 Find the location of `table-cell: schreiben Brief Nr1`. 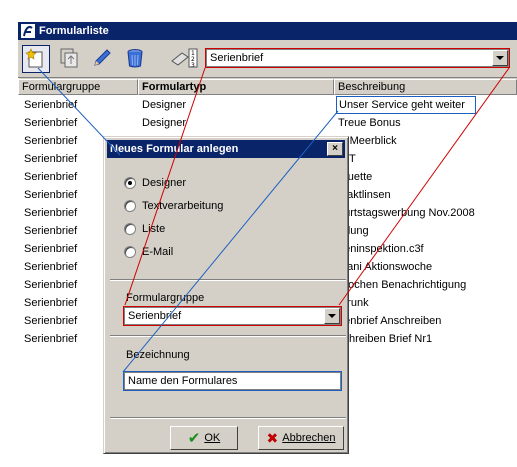

table-cell: schreiben Brief Nr1 is located at coordinates (385, 339).